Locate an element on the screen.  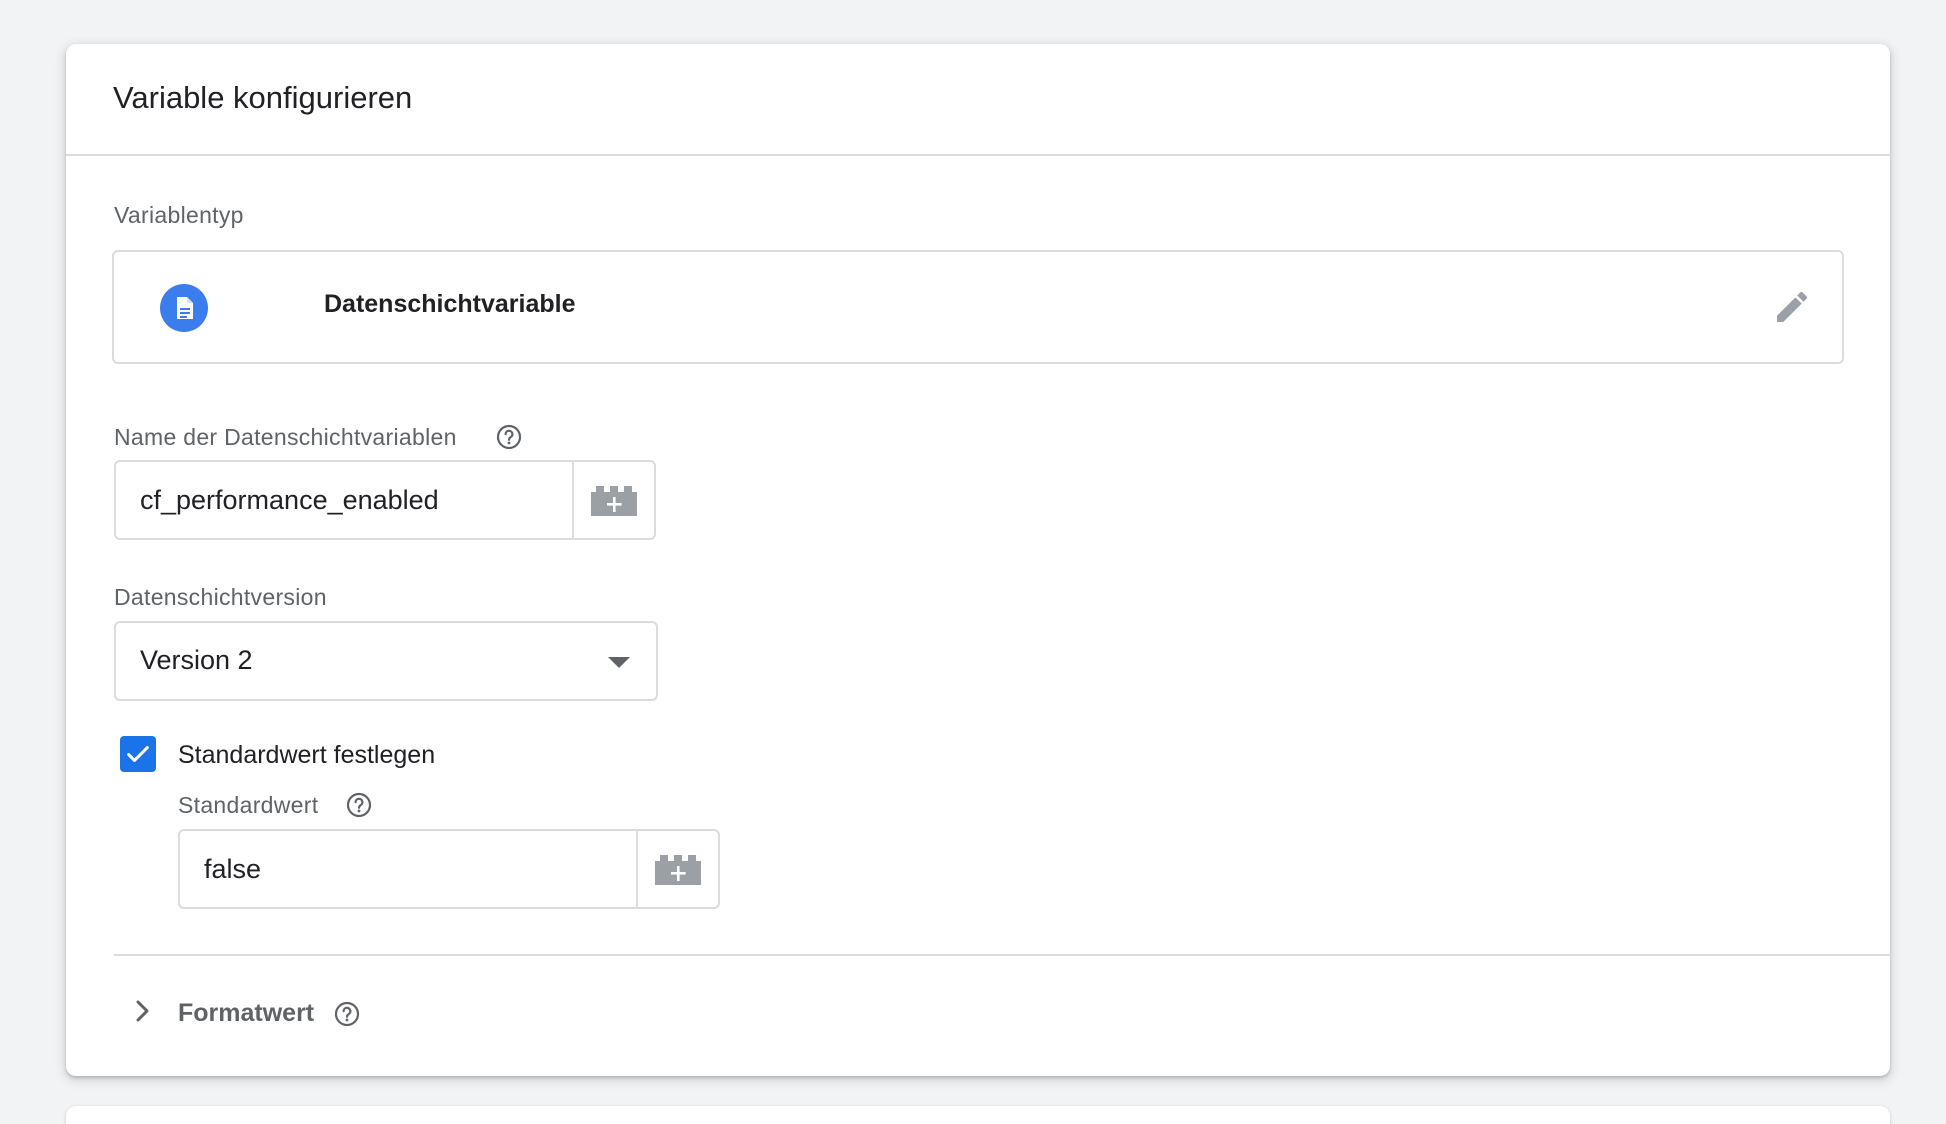
default-value-checkbox is located at coordinates (138, 754).